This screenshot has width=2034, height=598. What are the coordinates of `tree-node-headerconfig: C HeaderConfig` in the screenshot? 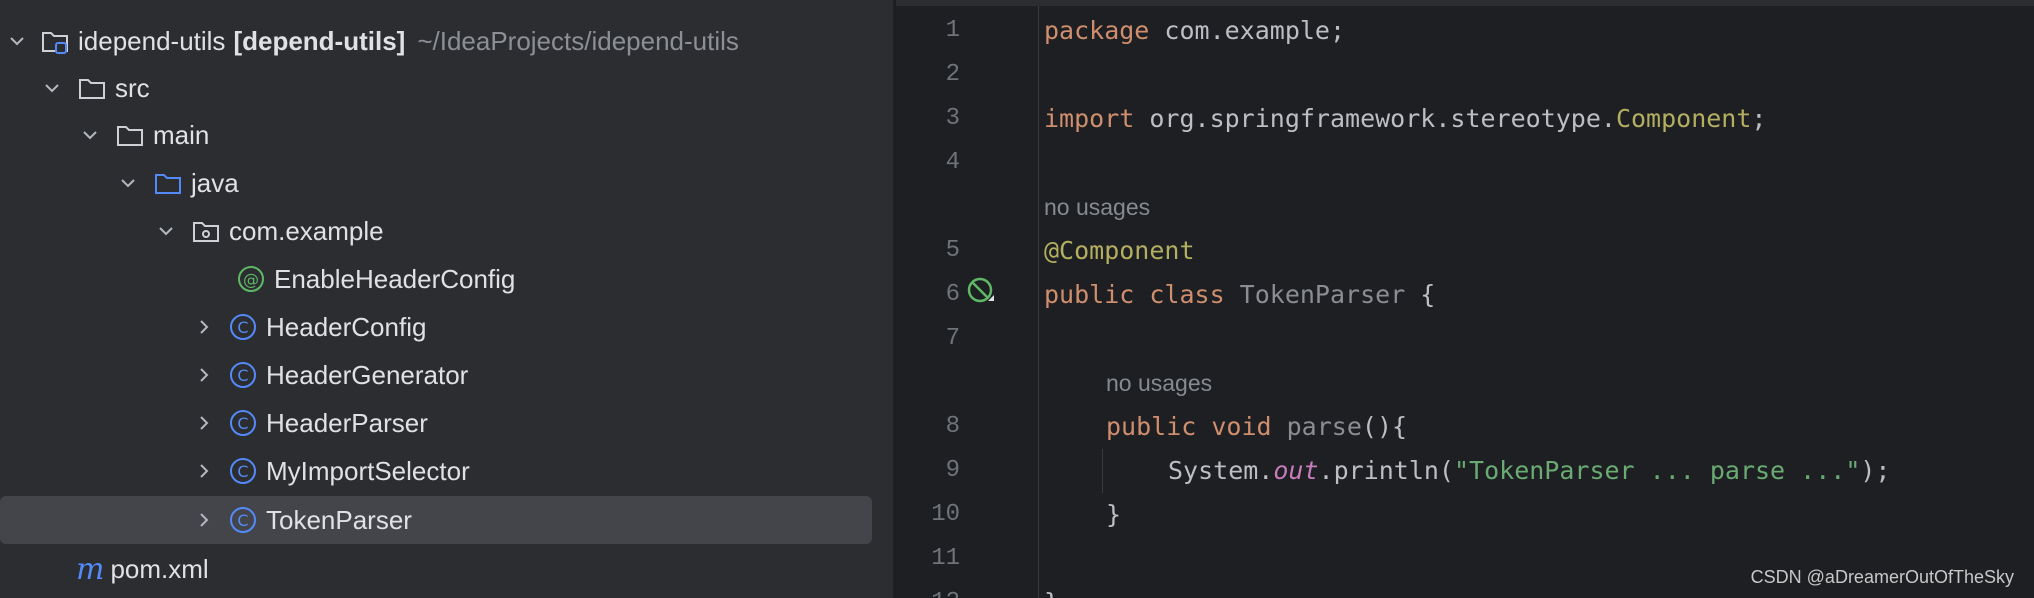 It's located at (446, 327).